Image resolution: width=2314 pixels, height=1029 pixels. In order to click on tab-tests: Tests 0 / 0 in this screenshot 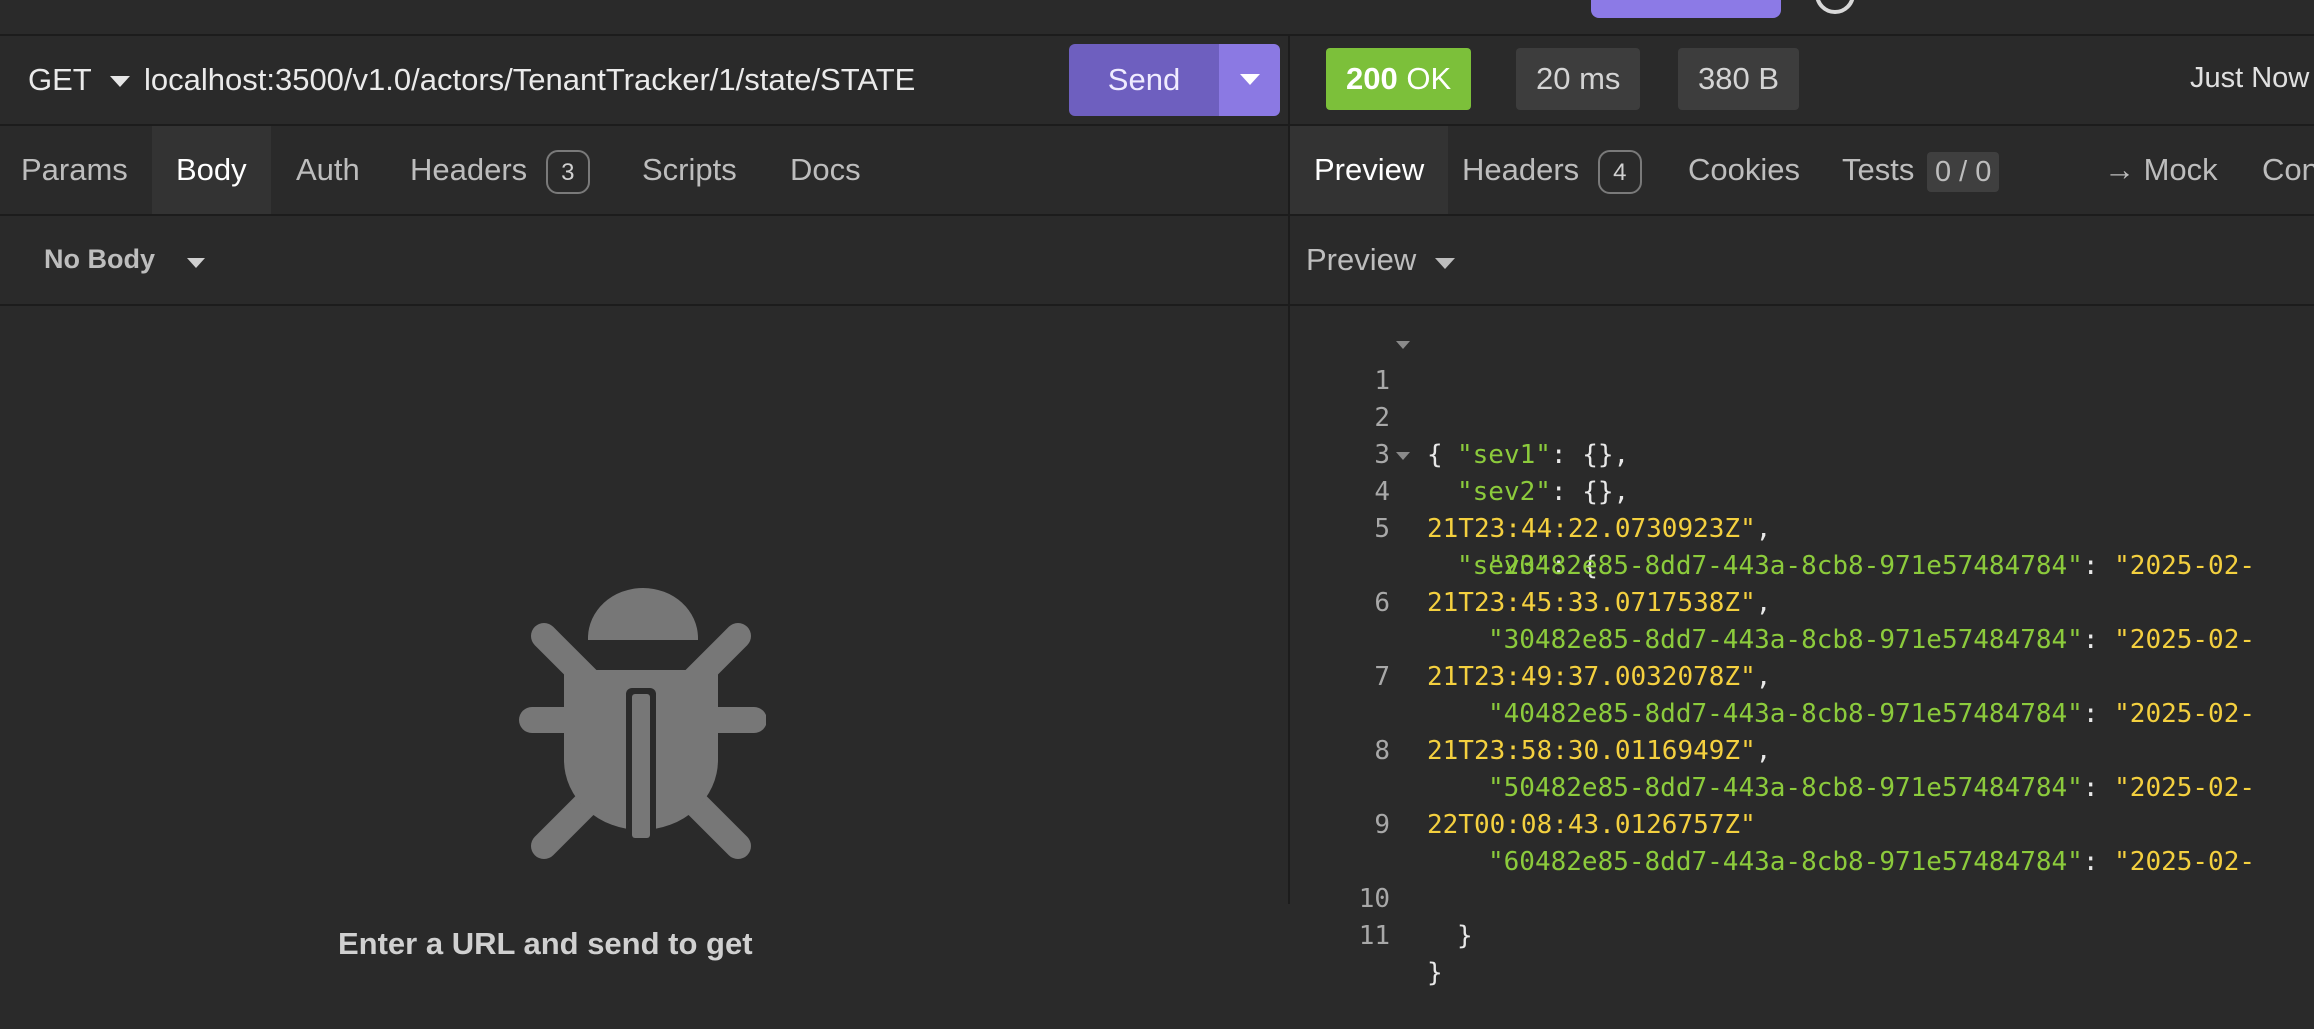, I will do `click(1920, 170)`.